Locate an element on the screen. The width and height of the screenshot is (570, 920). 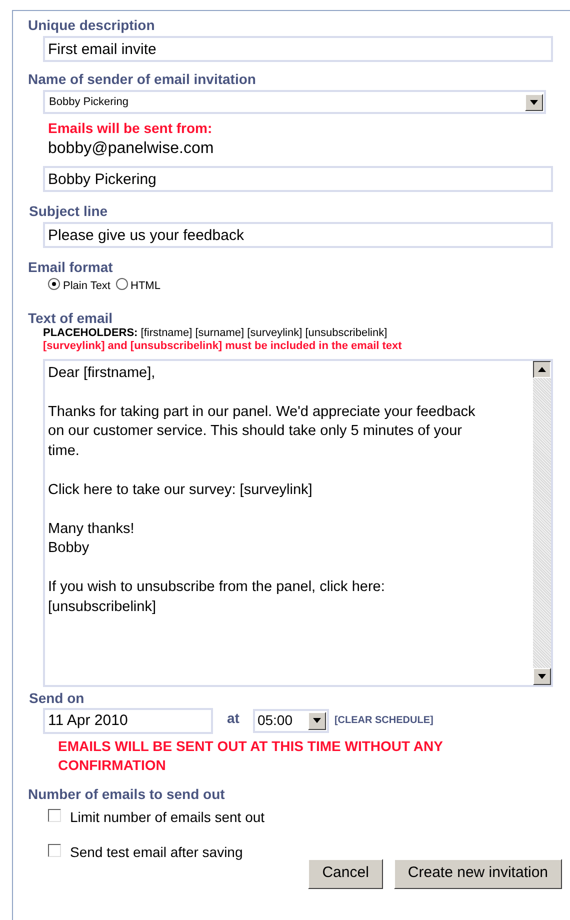
field-label: Text of email is located at coordinates (71, 317).